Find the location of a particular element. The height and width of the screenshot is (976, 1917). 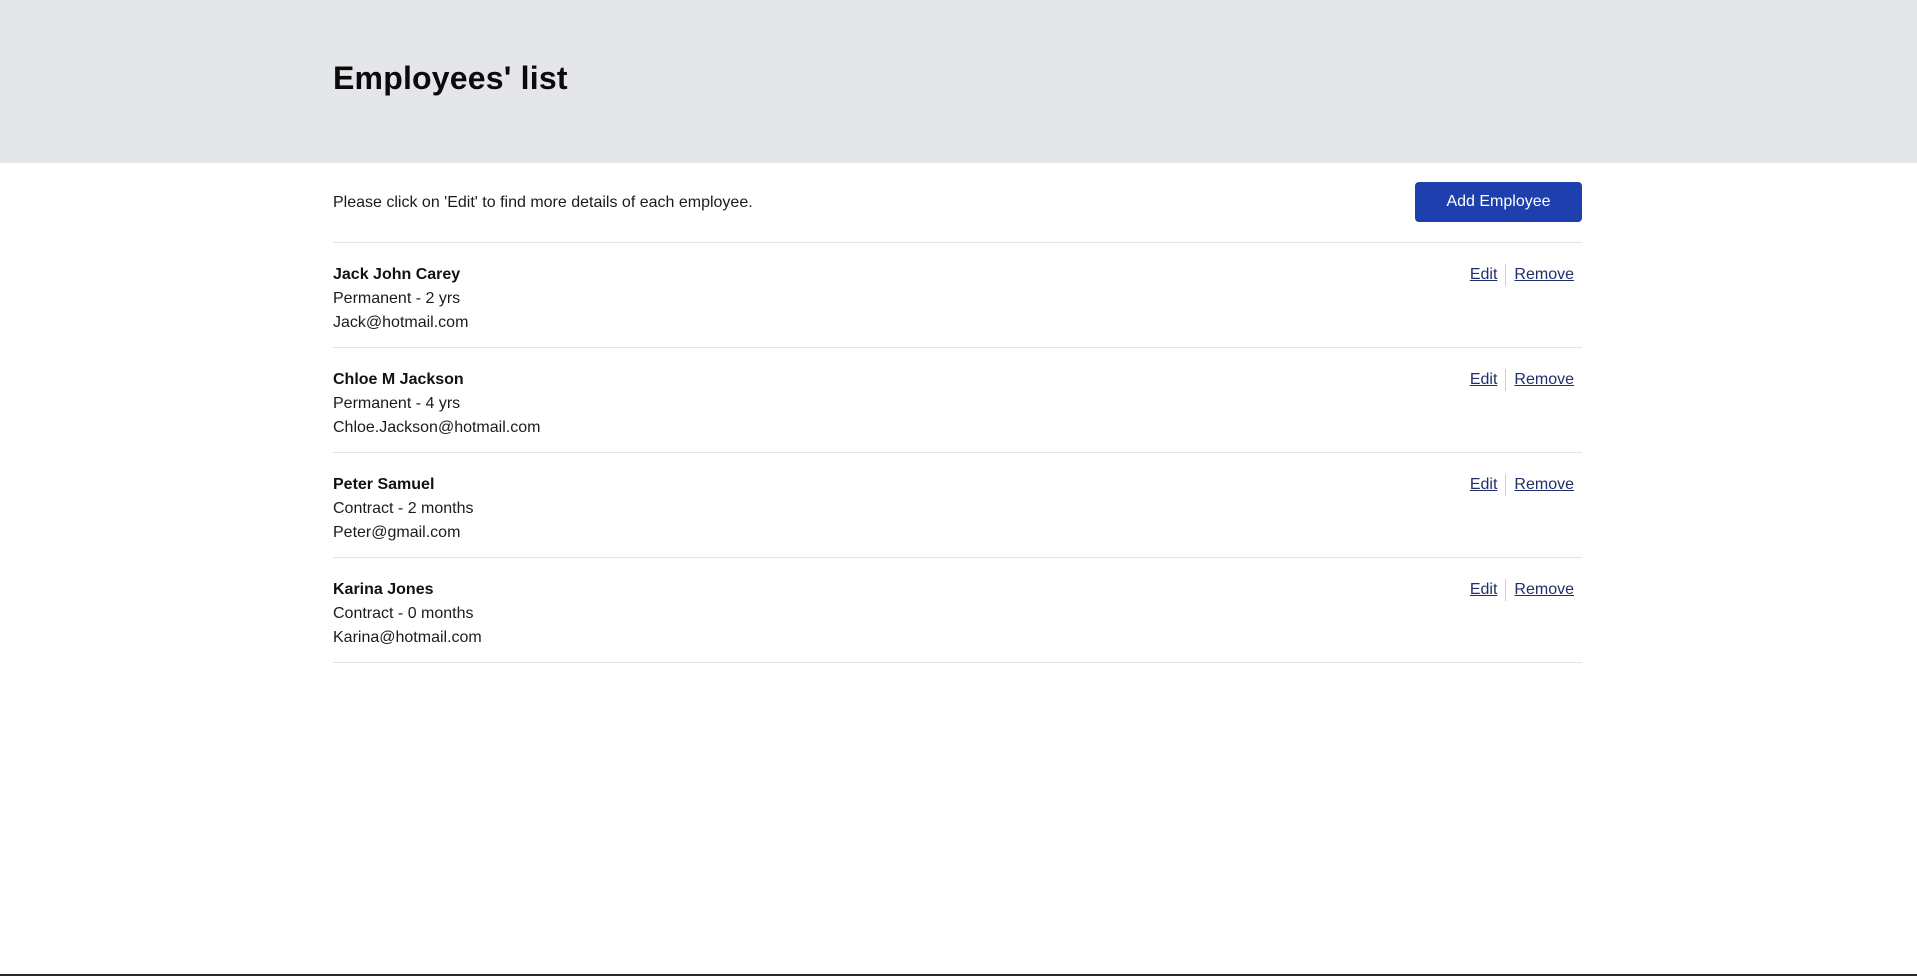

page-title: Employees' list is located at coordinates (450, 78).